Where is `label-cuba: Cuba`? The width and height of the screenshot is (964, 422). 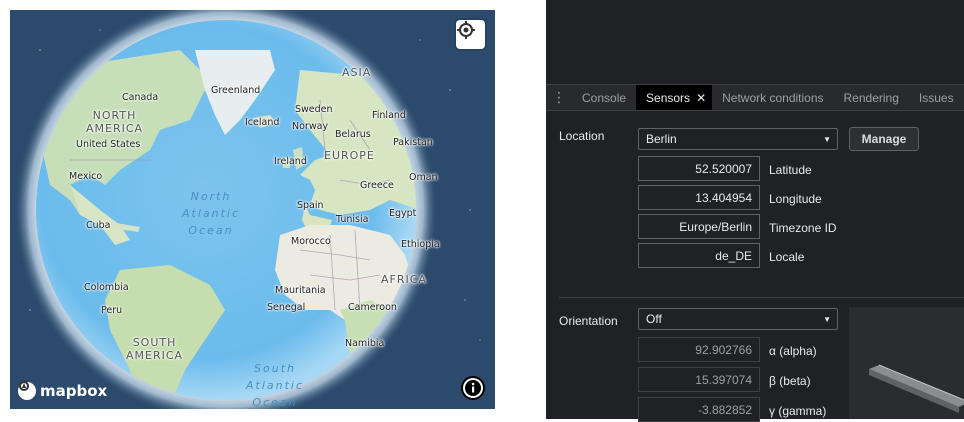 label-cuba: Cuba is located at coordinates (98, 225).